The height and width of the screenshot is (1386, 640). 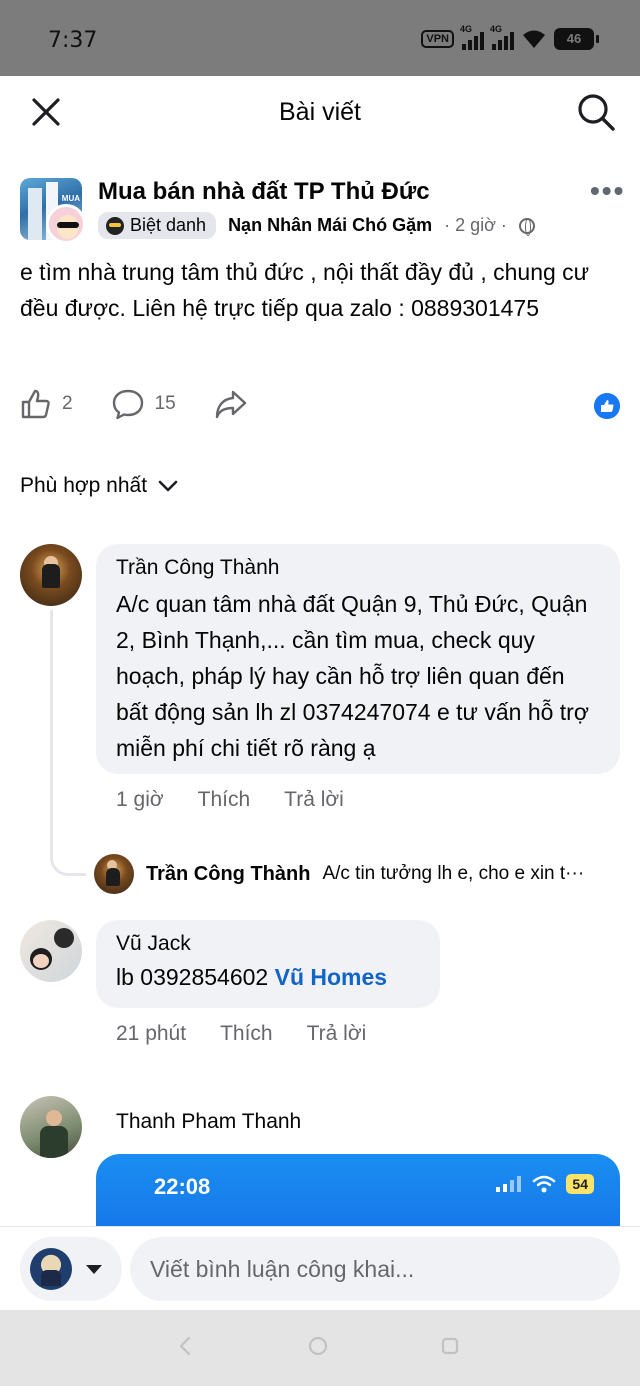 I want to click on comment-icon, so click(x=127, y=404).